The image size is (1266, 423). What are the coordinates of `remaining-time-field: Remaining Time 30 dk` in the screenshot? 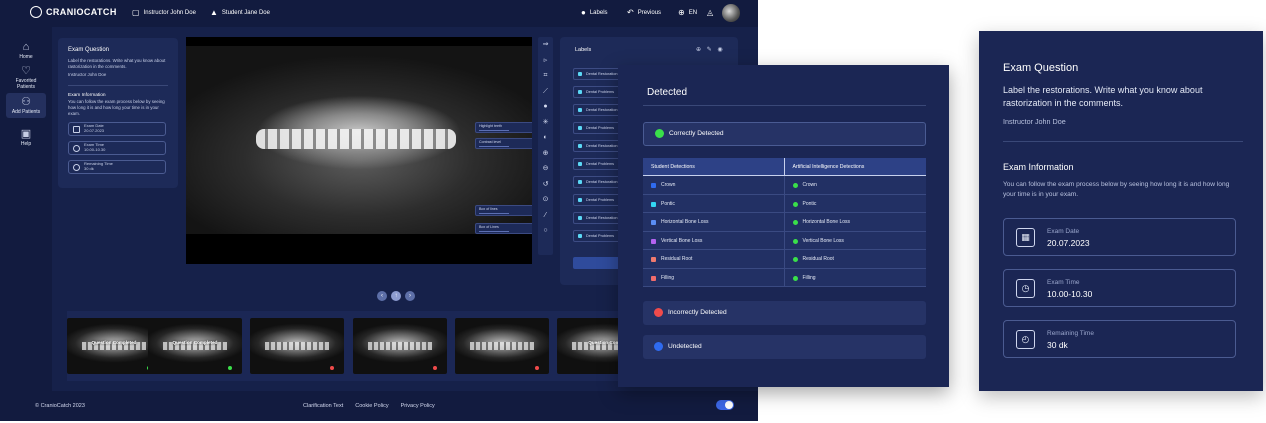 It's located at (117, 167).